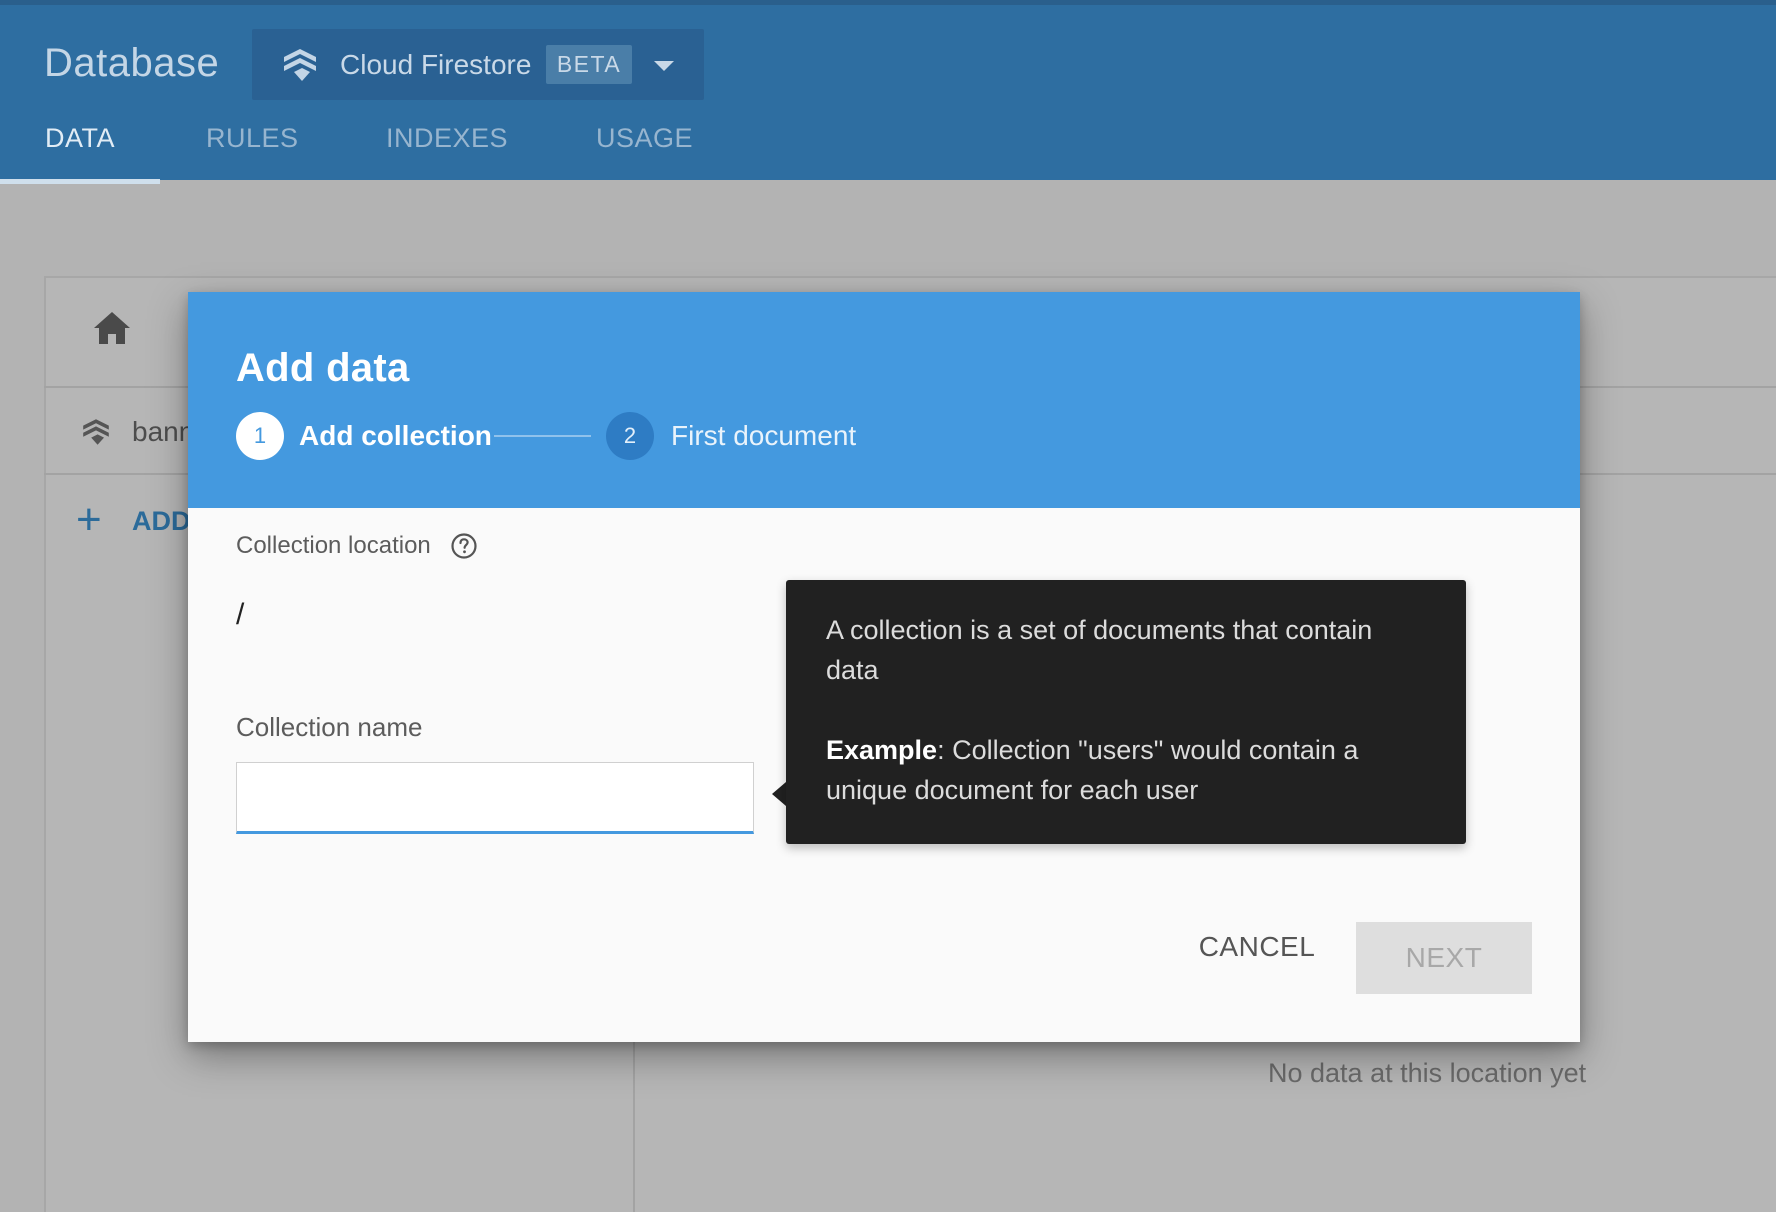 The image size is (1776, 1212). What do you see at coordinates (630, 436) in the screenshot?
I see `step-2-indicator: 2` at bounding box center [630, 436].